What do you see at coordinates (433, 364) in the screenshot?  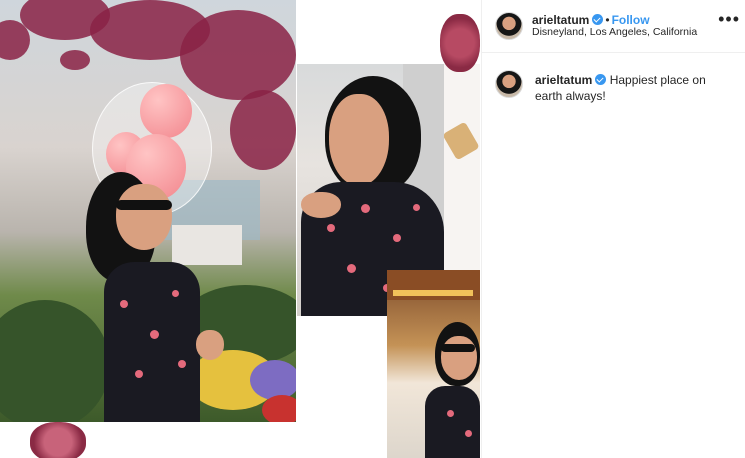 I see `collage-photo-carousel` at bounding box center [433, 364].